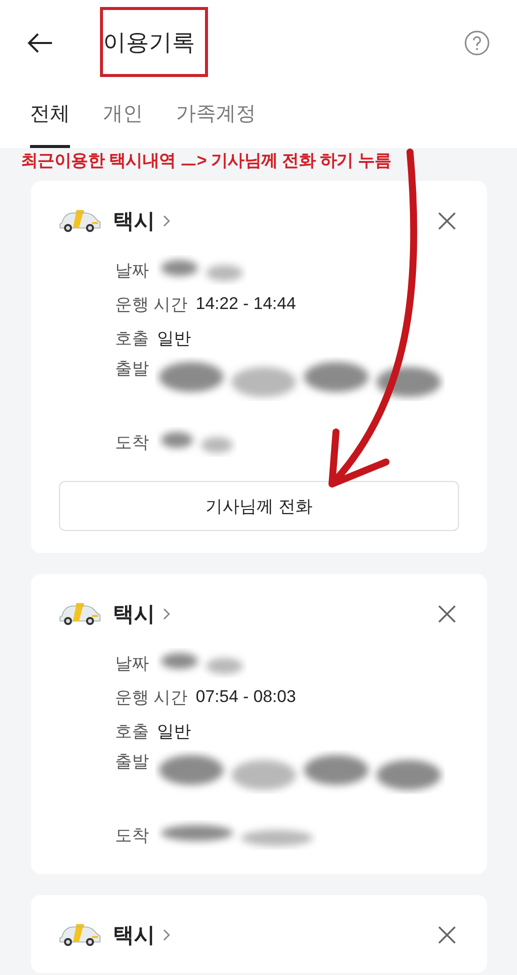 This screenshot has height=975, width=517. What do you see at coordinates (246, 697) in the screenshot?
I see `detail-value: 07:54 - 08:03` at bounding box center [246, 697].